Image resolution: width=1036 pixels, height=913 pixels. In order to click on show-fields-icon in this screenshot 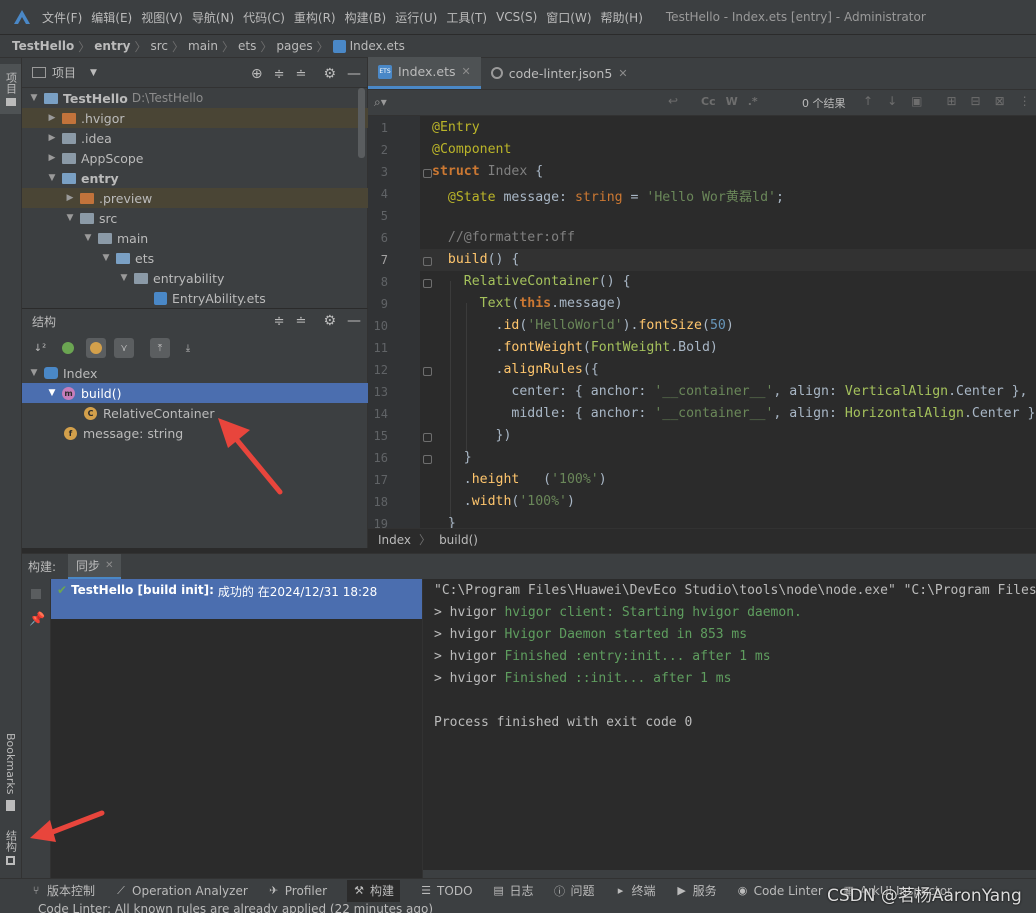, I will do `click(96, 348)`.